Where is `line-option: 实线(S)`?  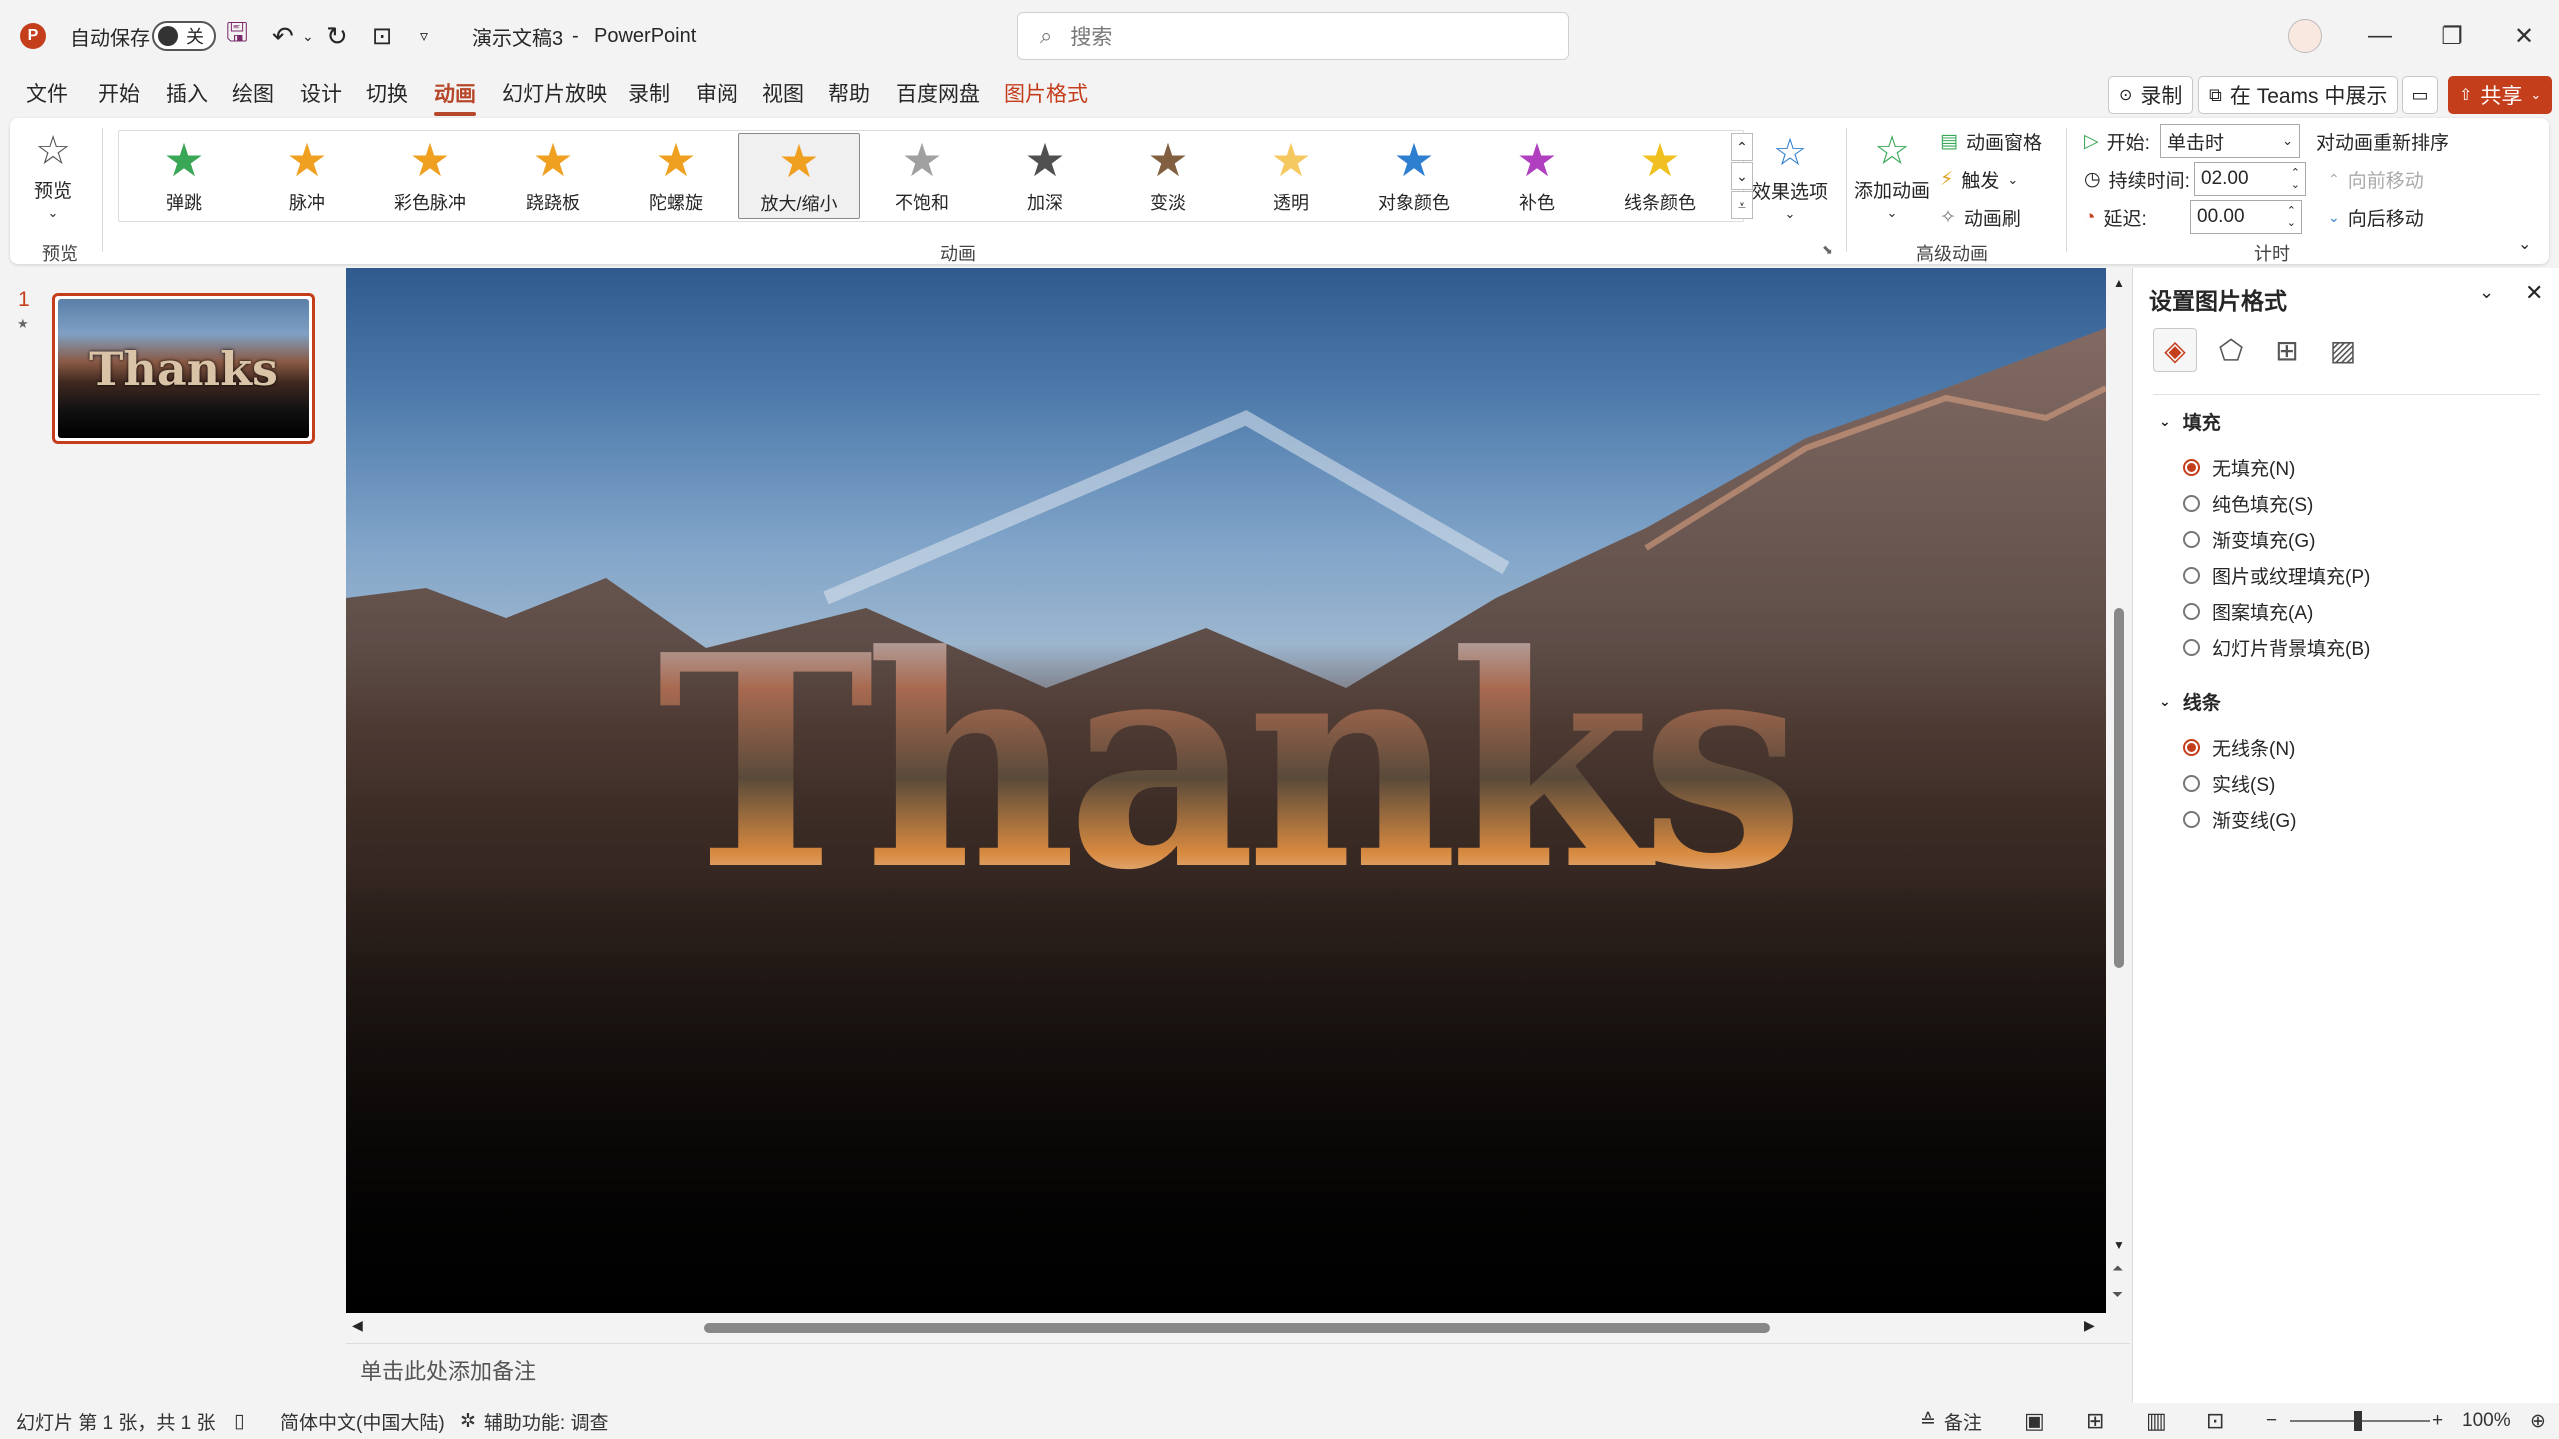 line-option: 实线(S) is located at coordinates (2229, 783).